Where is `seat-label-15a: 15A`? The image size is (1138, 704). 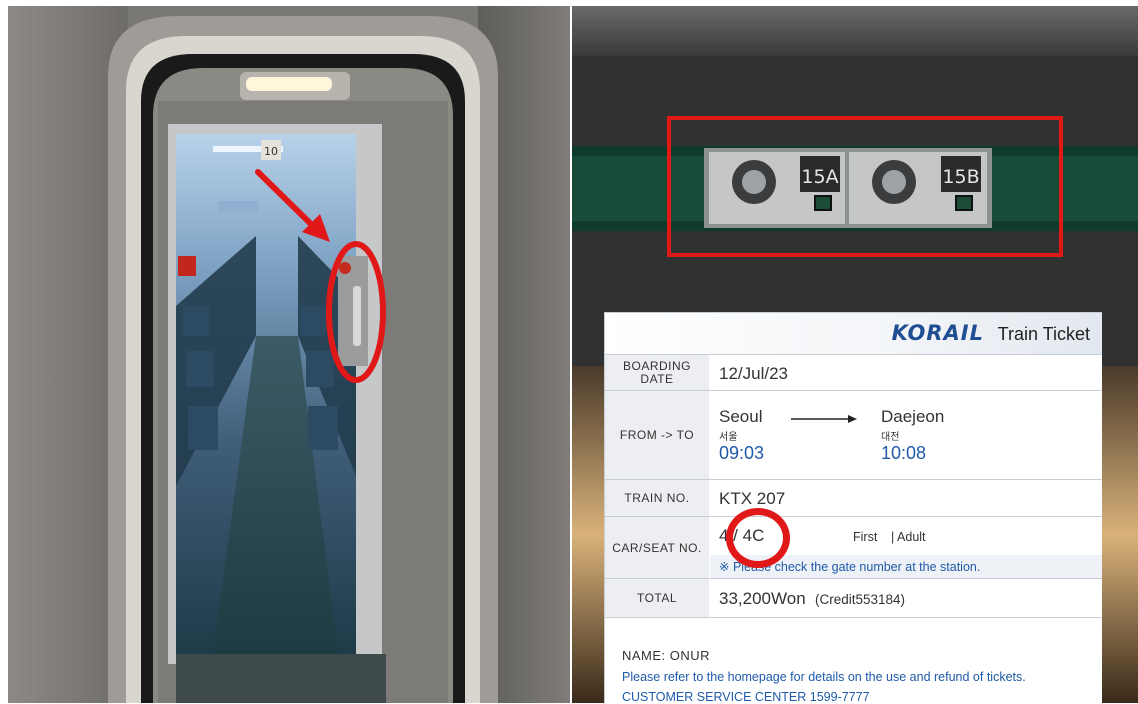
seat-label-15a: 15A is located at coordinates (819, 177).